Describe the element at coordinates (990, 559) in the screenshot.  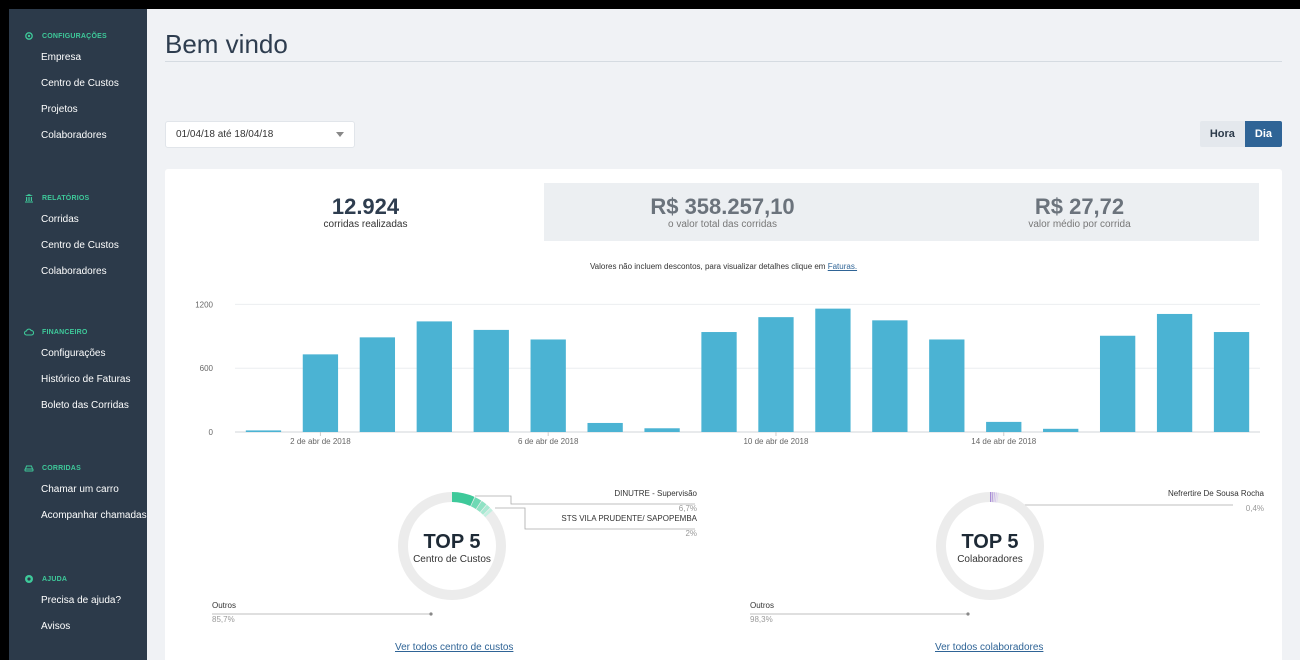
I see `donut-subtitle: Colaboradores` at that location.